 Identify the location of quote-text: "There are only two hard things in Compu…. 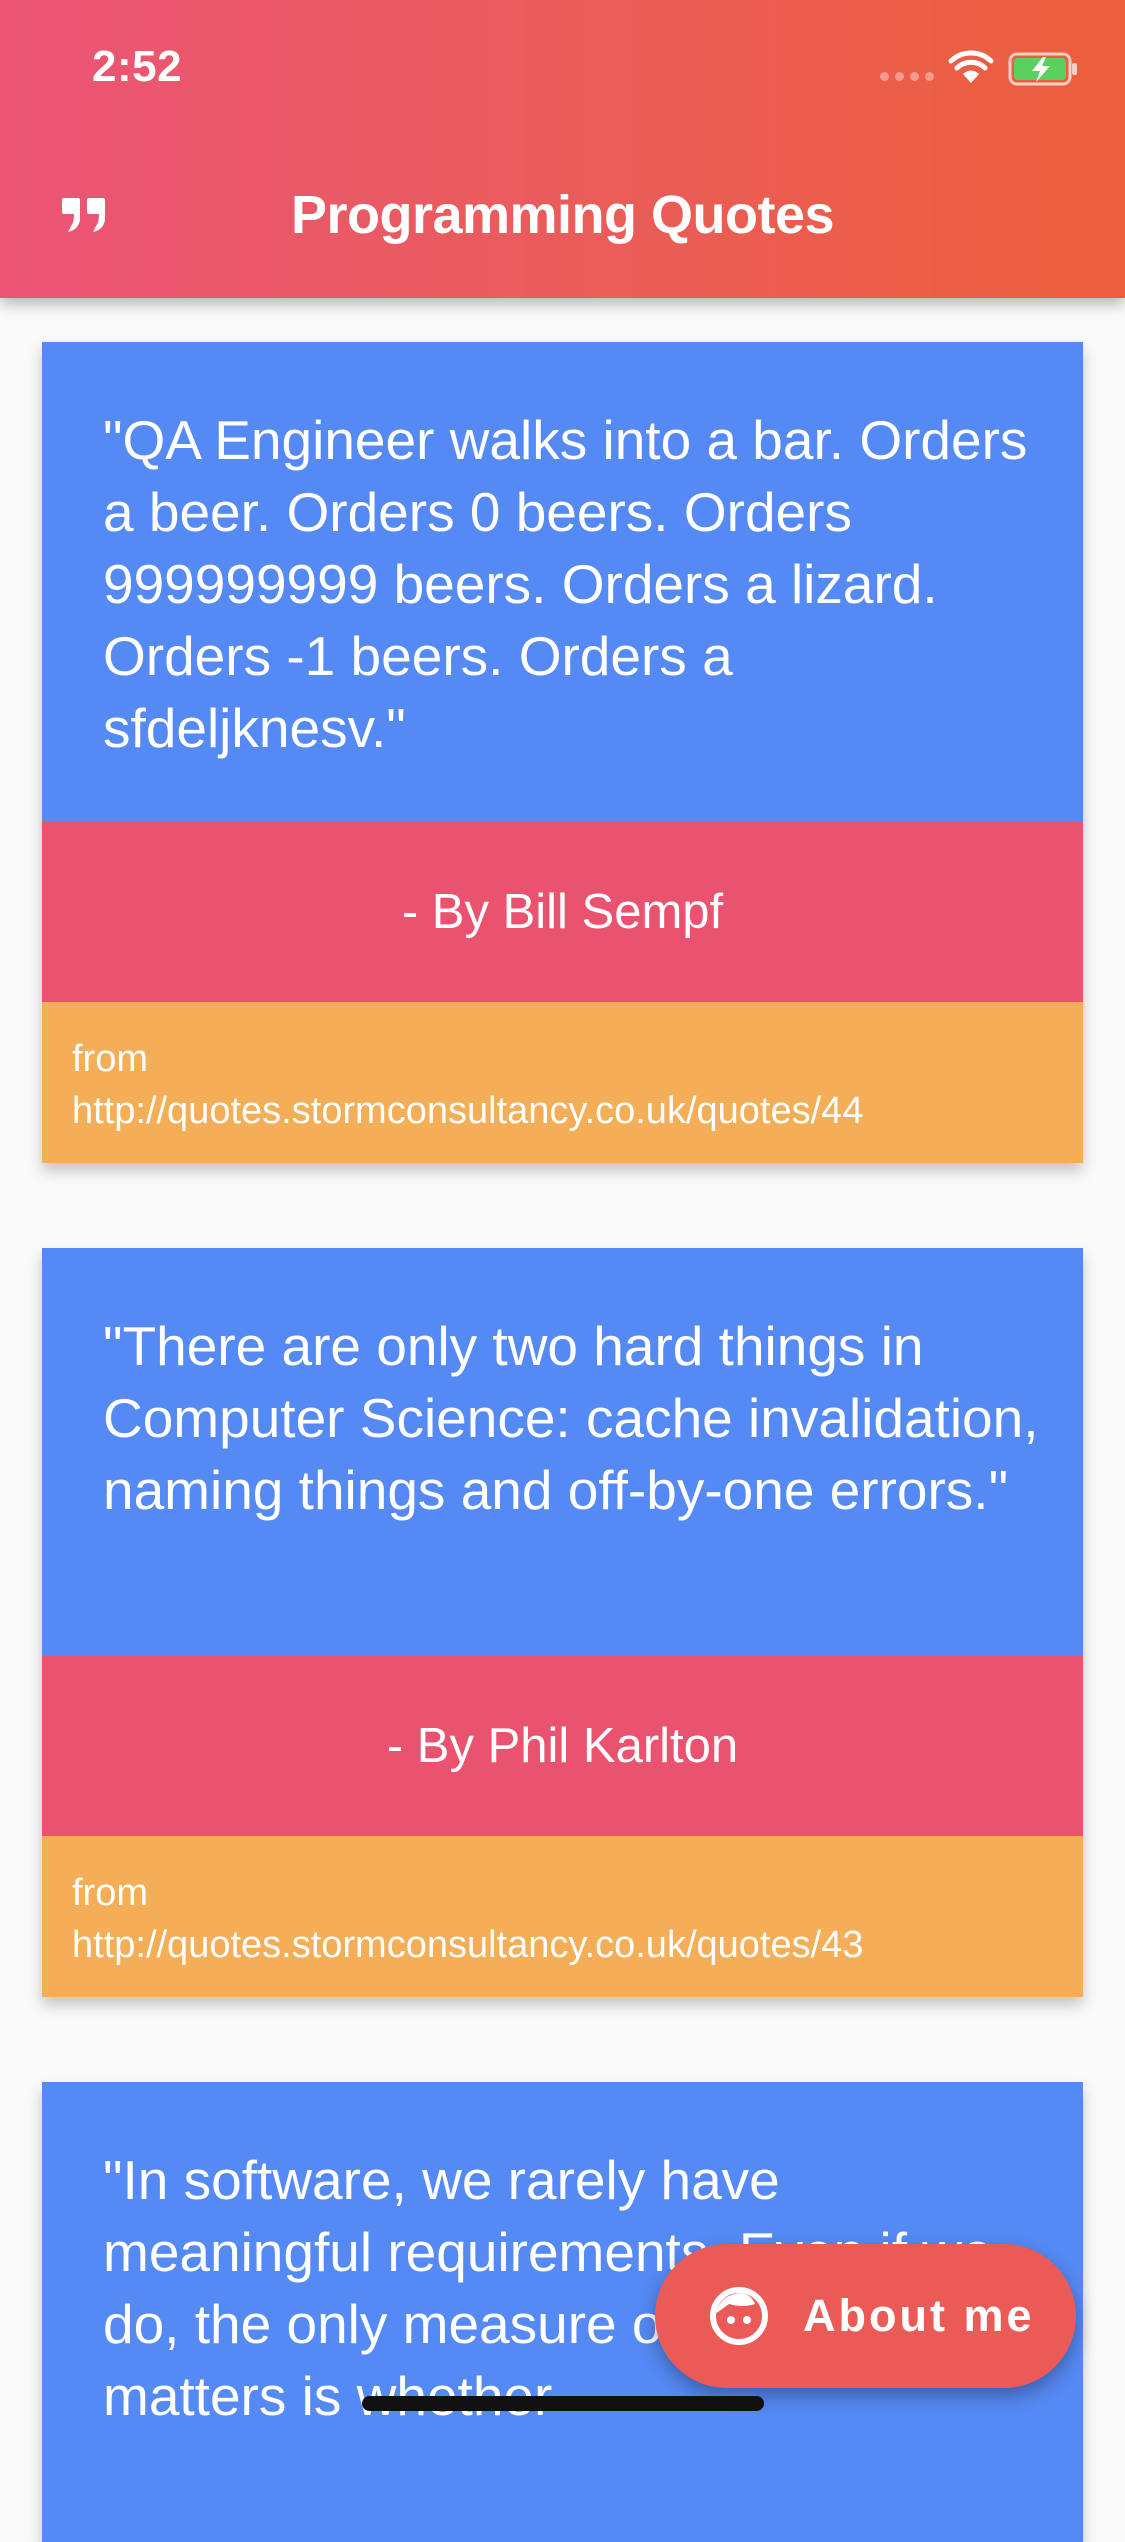
(562, 1452).